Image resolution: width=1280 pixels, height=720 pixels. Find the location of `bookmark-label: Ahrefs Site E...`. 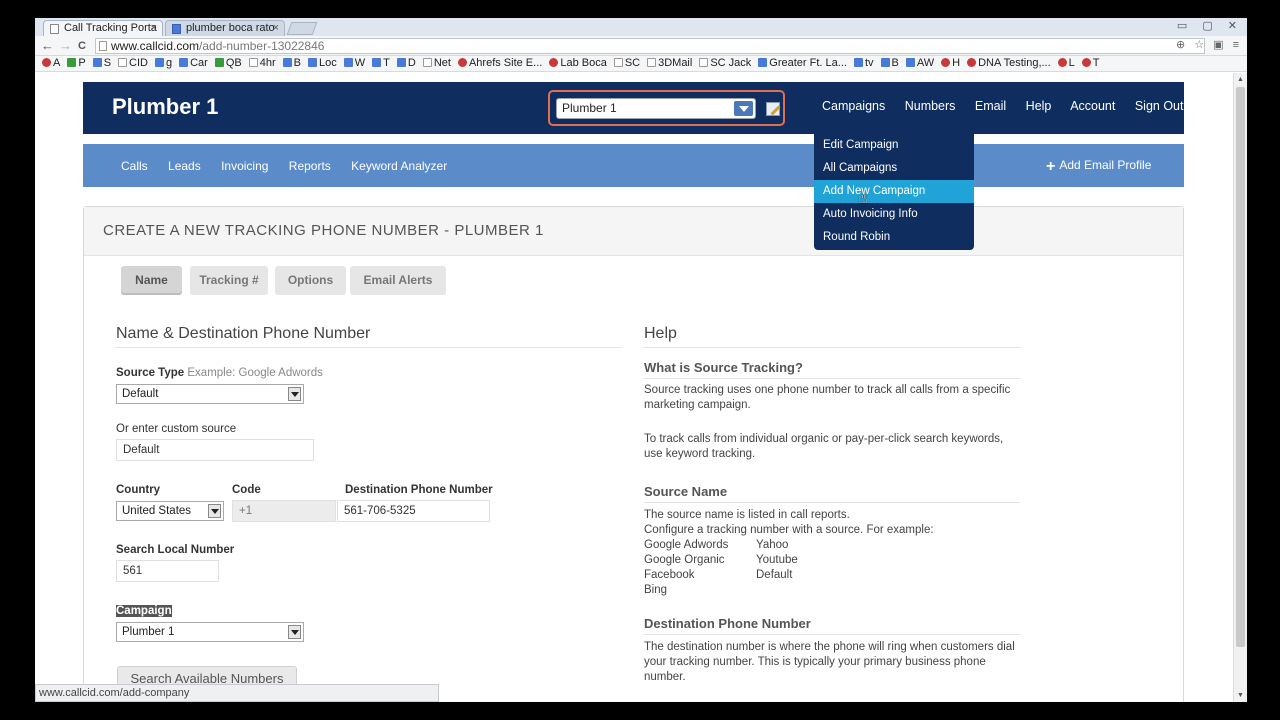

bookmark-label: Ahrefs Site E... is located at coordinates (505, 63).